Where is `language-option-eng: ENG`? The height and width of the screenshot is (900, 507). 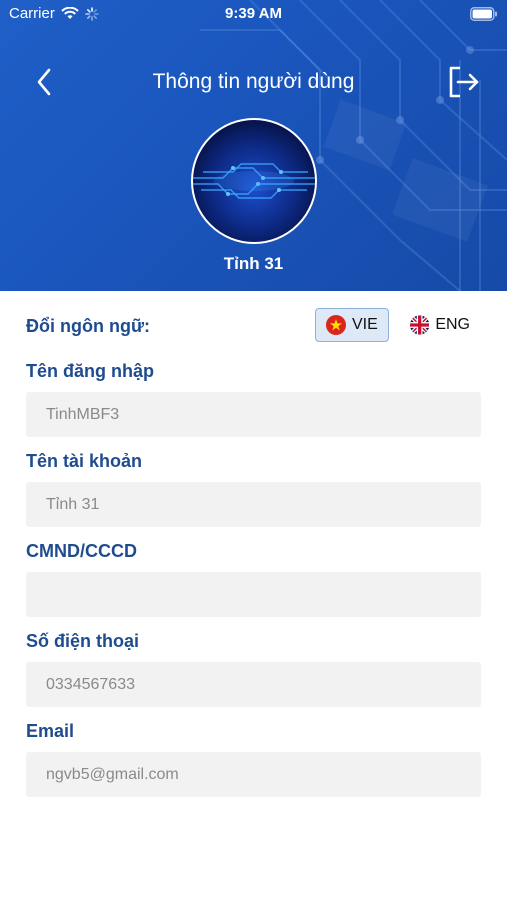
language-option-eng: ENG is located at coordinates (440, 325).